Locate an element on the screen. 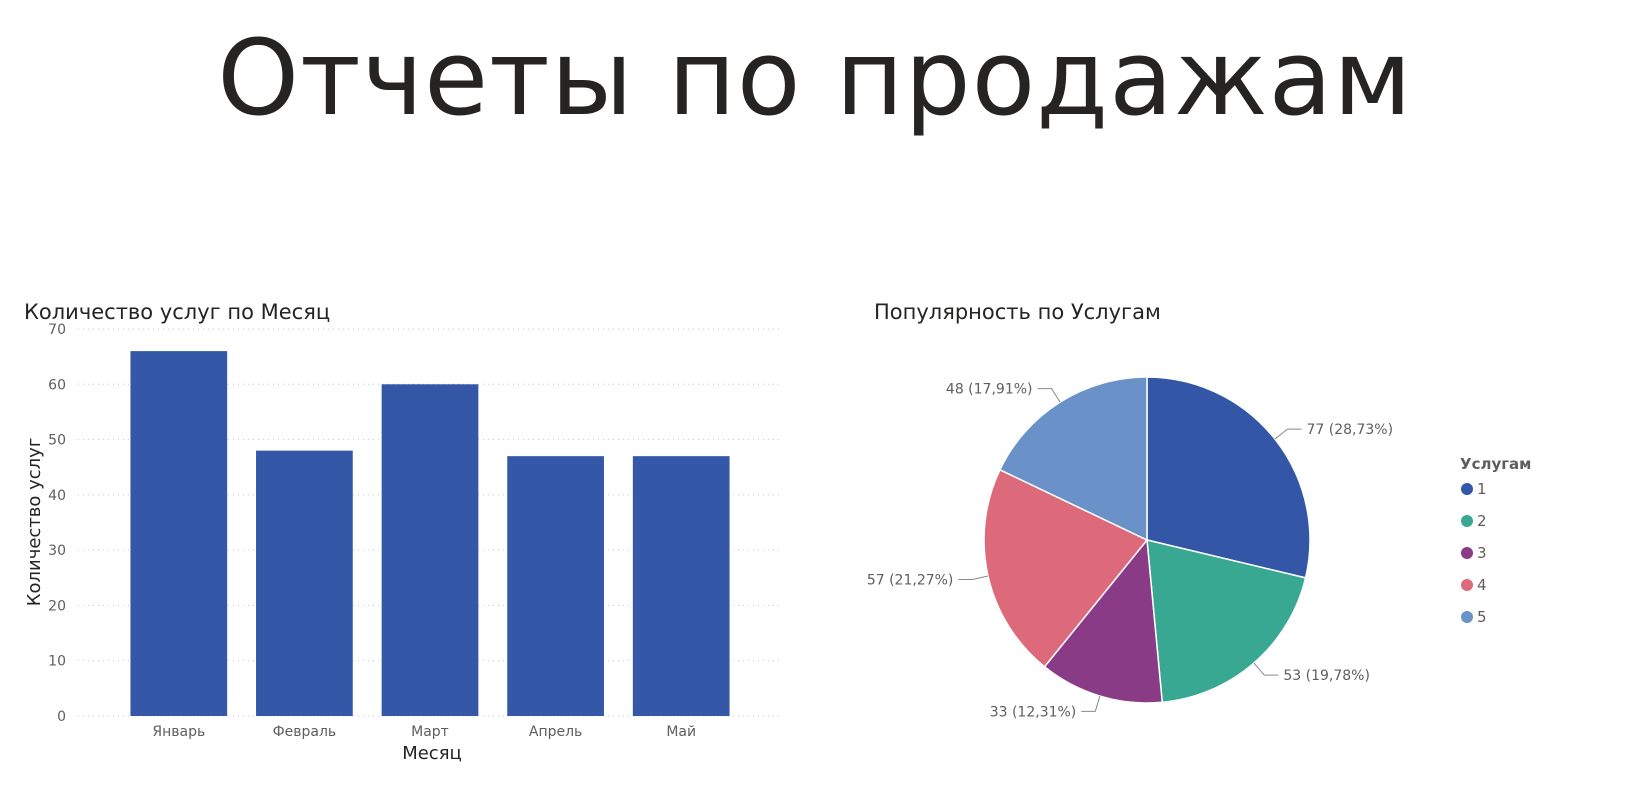  pie-data-label: 77 (28,73%) is located at coordinates (1350, 430).